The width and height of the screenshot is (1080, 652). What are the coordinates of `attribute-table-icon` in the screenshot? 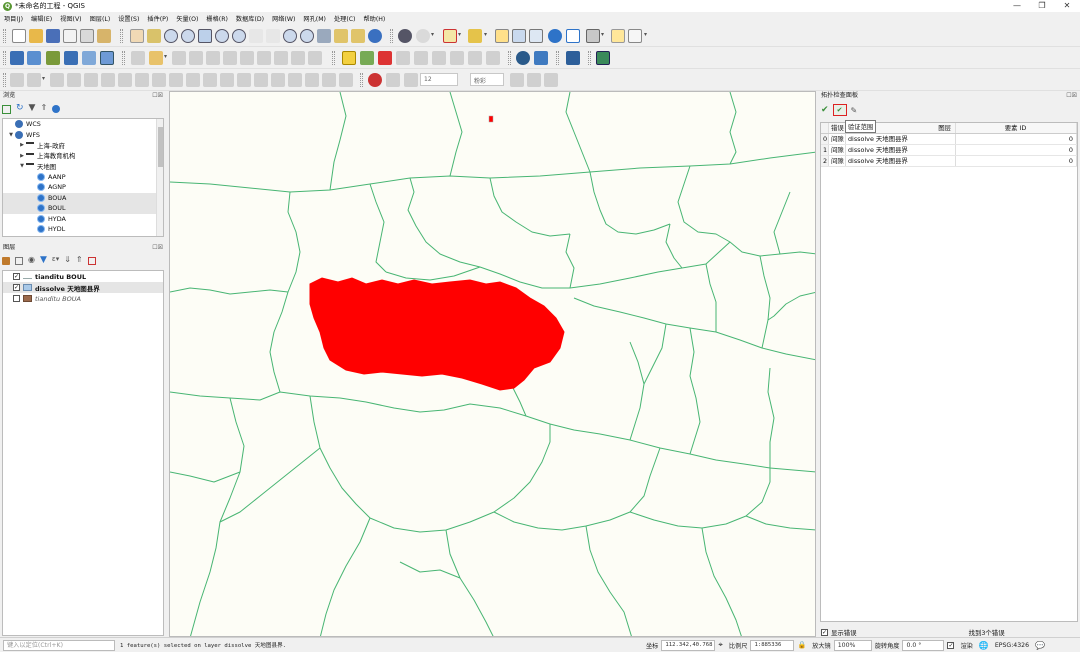 It's located at (519, 36).